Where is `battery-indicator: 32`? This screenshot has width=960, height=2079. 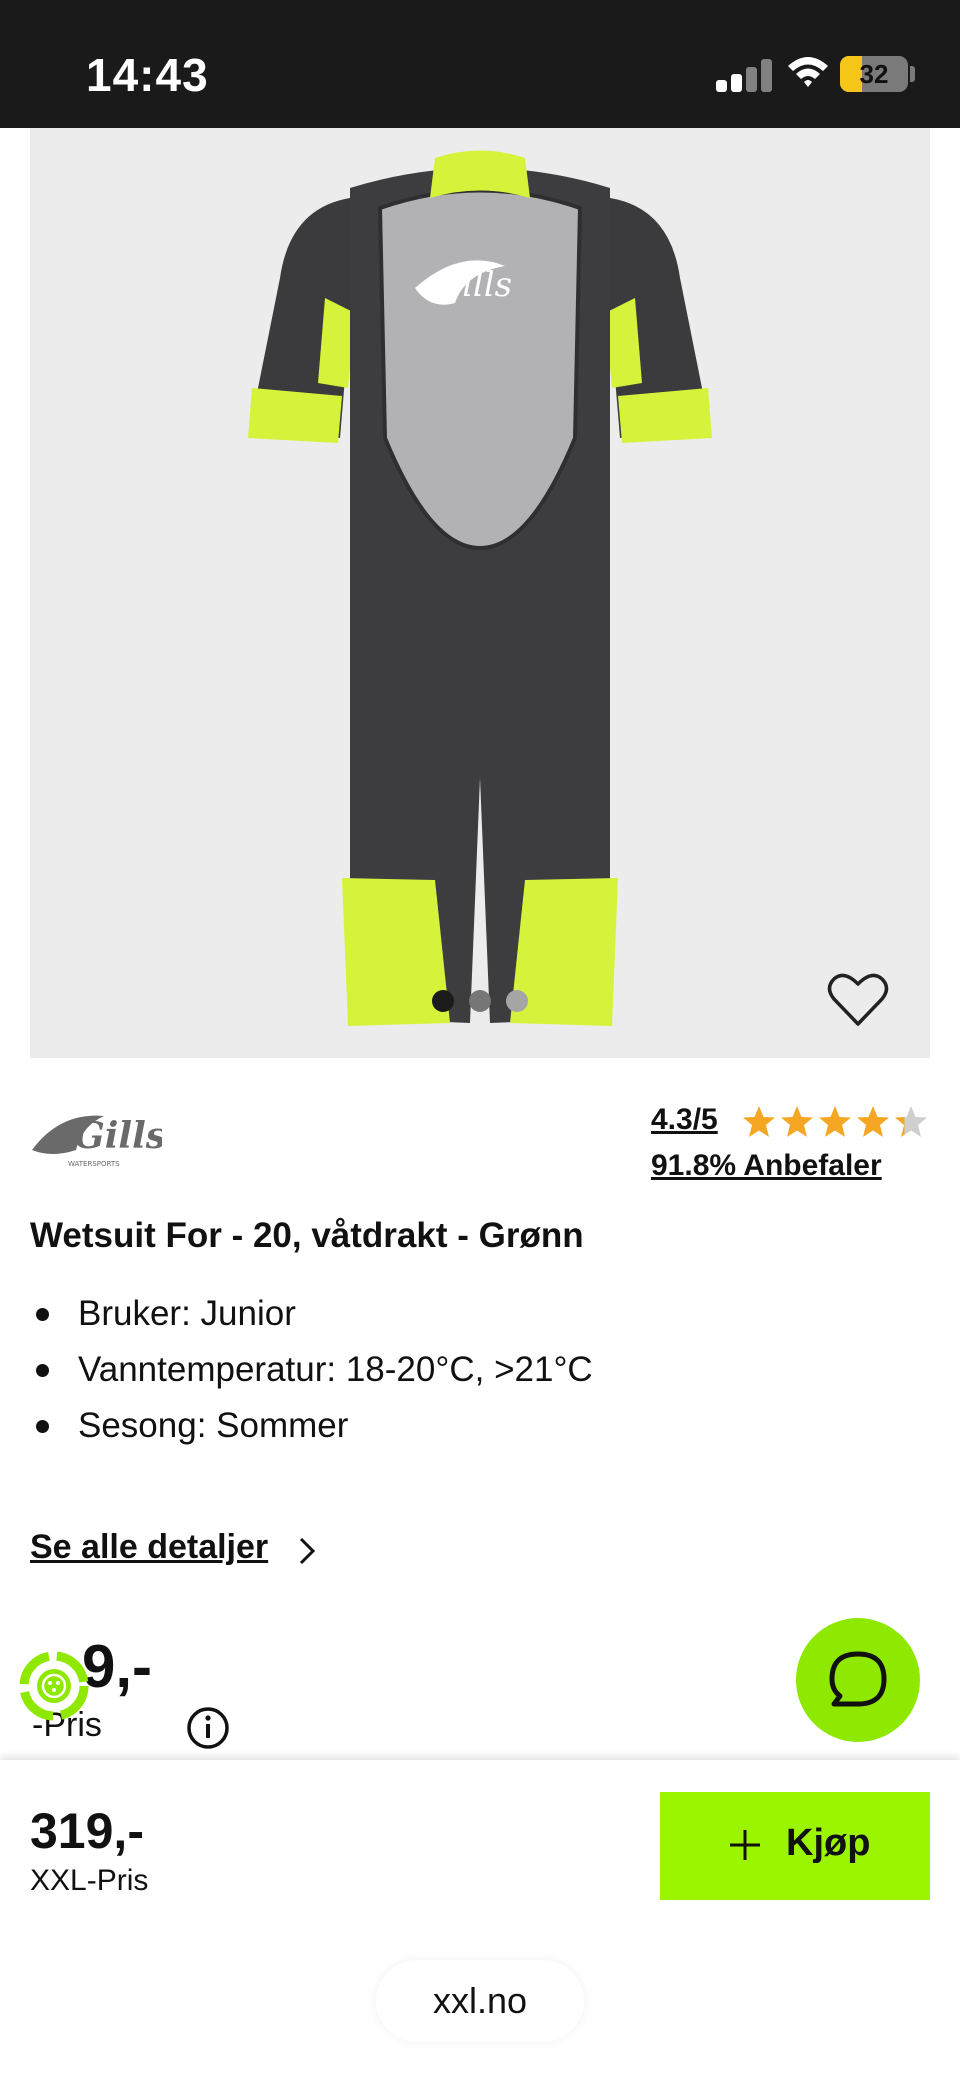
battery-indicator: 32 is located at coordinates (874, 74).